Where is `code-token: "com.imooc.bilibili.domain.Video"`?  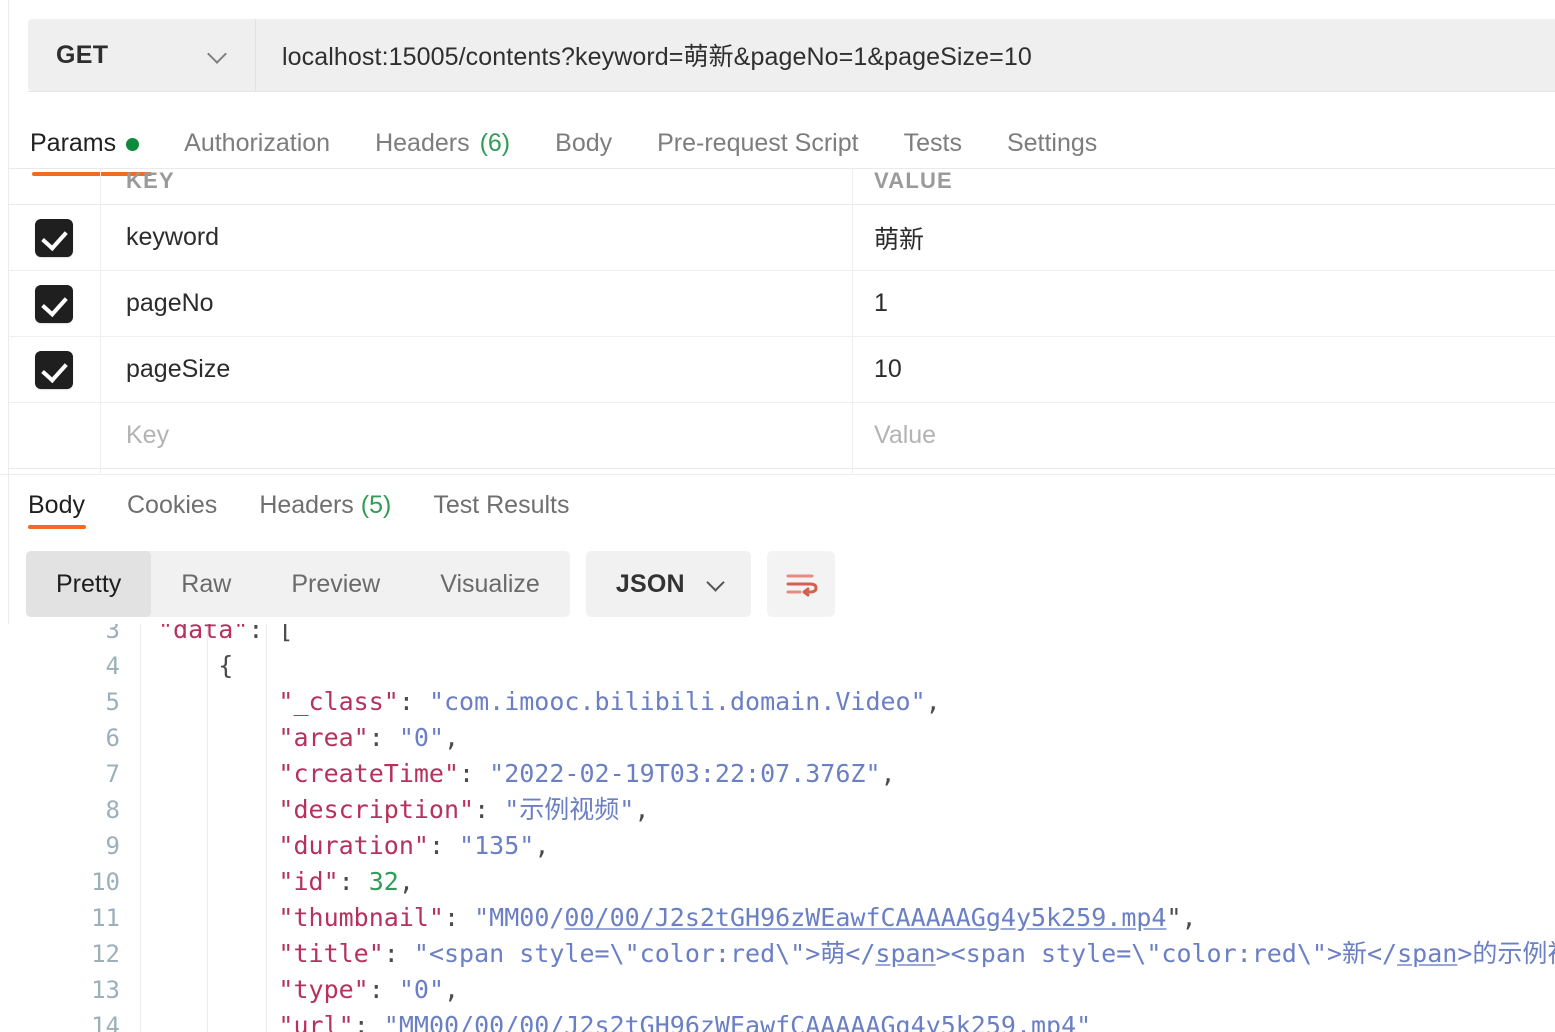
code-token: "com.imooc.bilibili.domain.Video" is located at coordinates (677, 701).